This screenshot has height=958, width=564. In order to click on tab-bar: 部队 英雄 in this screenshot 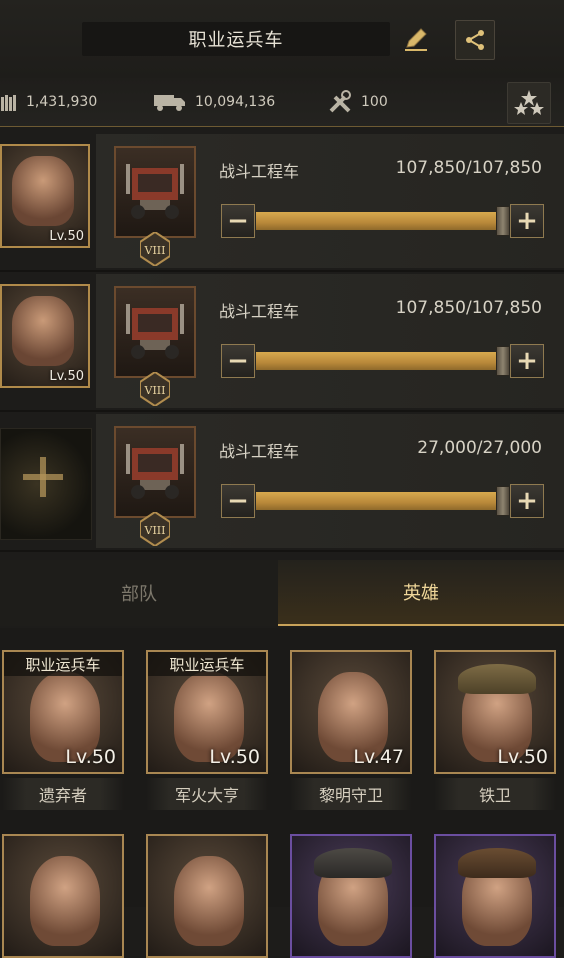, I will do `click(282, 593)`.